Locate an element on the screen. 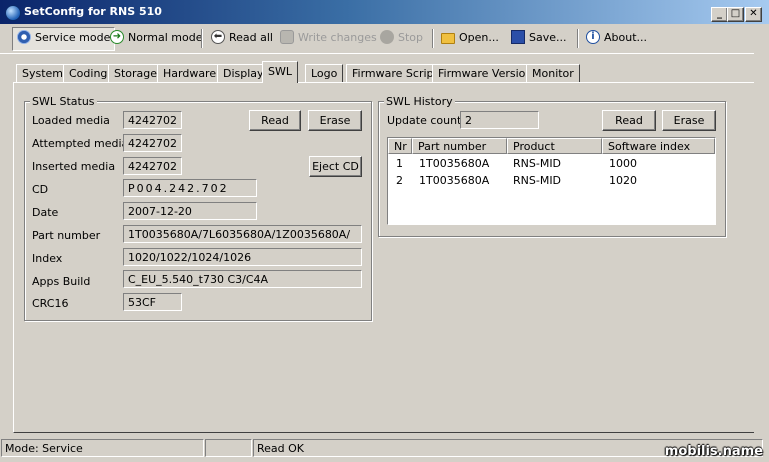  read-all-label: Read all is located at coordinates (251, 37).